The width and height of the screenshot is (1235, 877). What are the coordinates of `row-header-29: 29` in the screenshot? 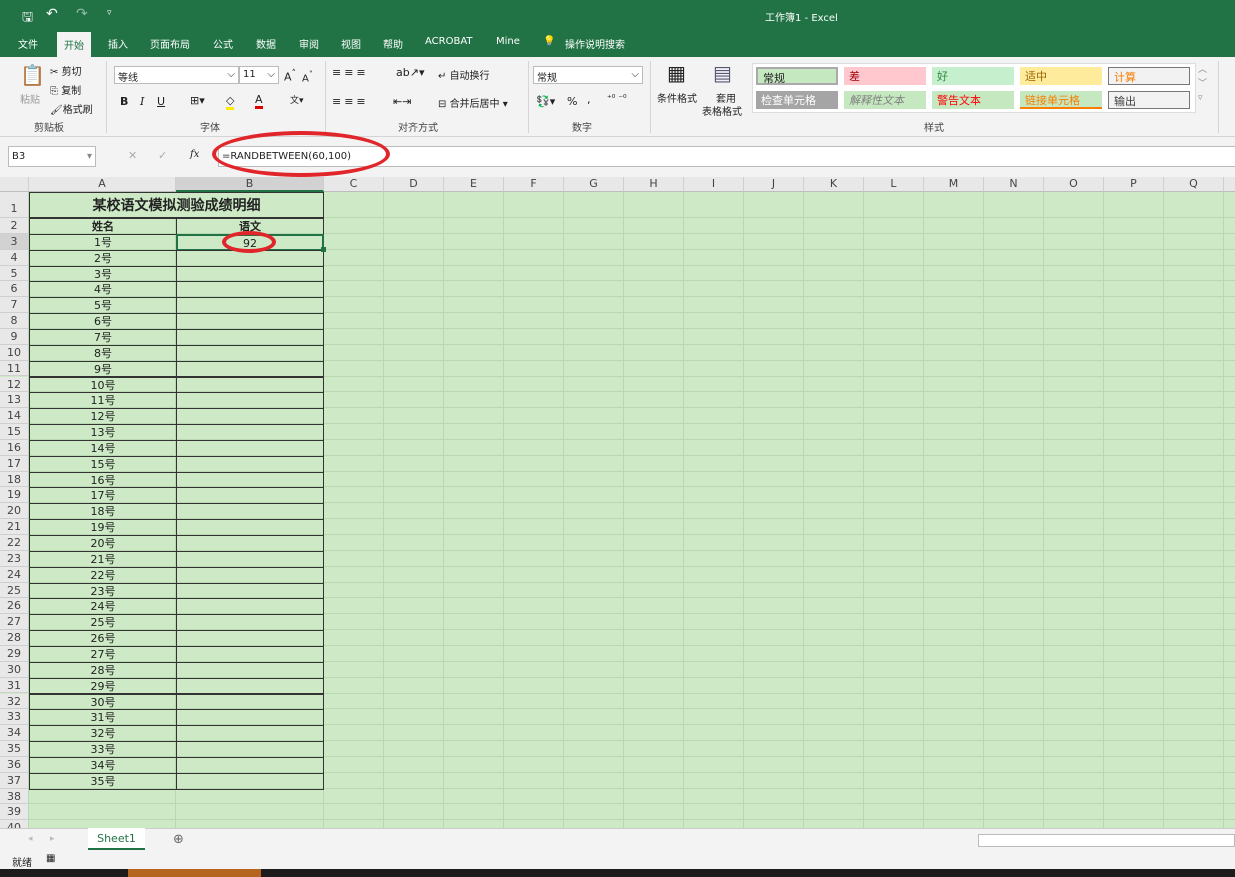 It's located at (14, 653).